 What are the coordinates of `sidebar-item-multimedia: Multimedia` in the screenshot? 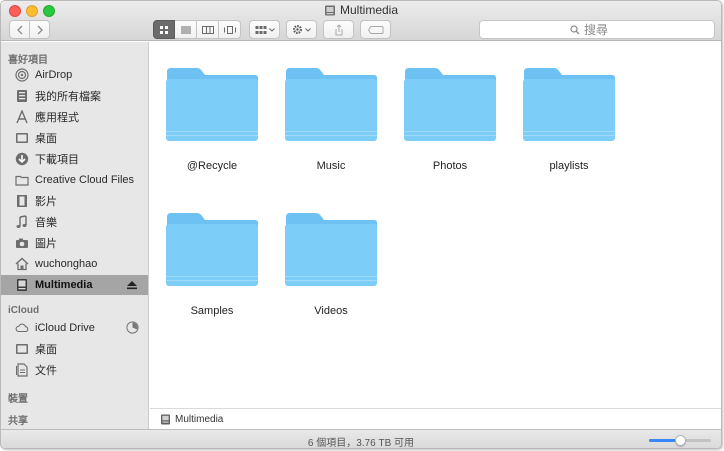 It's located at (74, 285).